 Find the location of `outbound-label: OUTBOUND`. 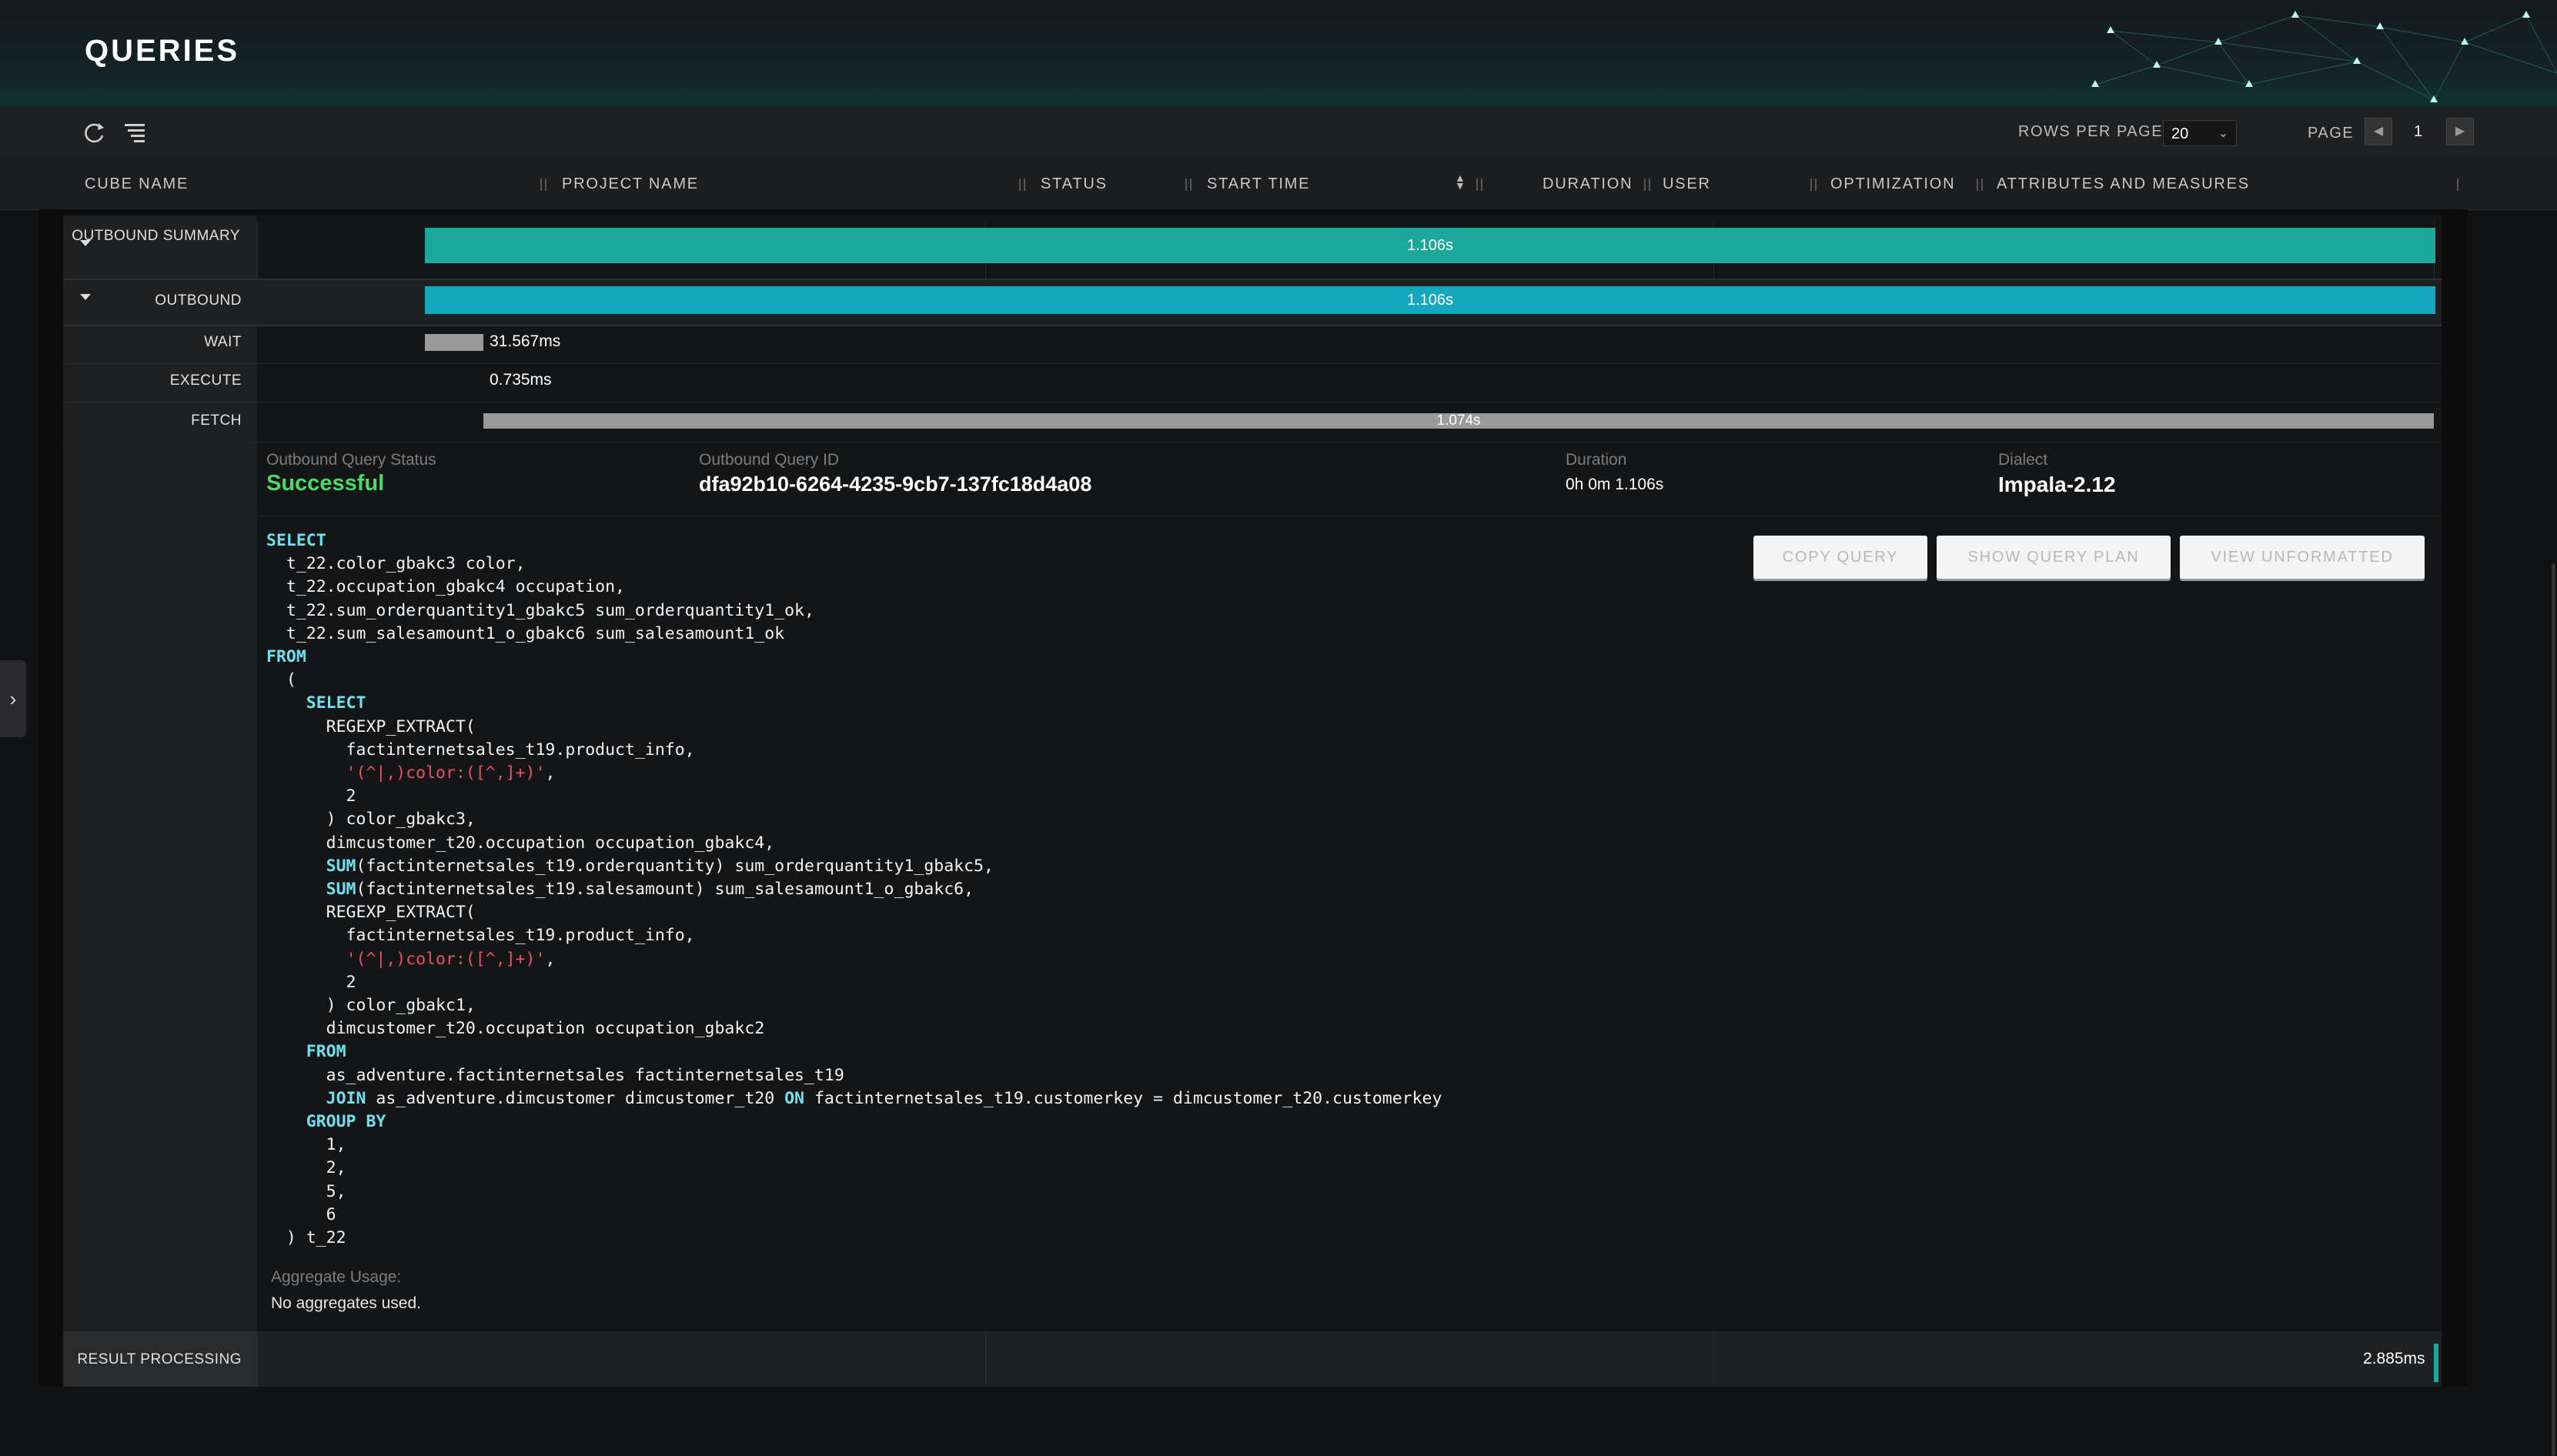

outbound-label: OUTBOUND is located at coordinates (198, 300).